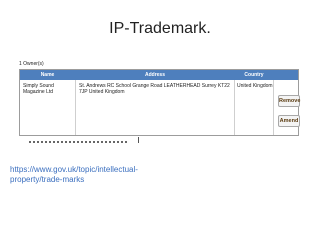 The width and height of the screenshot is (320, 240). Describe the element at coordinates (289, 121) in the screenshot. I see `amend-button: Amend` at that location.